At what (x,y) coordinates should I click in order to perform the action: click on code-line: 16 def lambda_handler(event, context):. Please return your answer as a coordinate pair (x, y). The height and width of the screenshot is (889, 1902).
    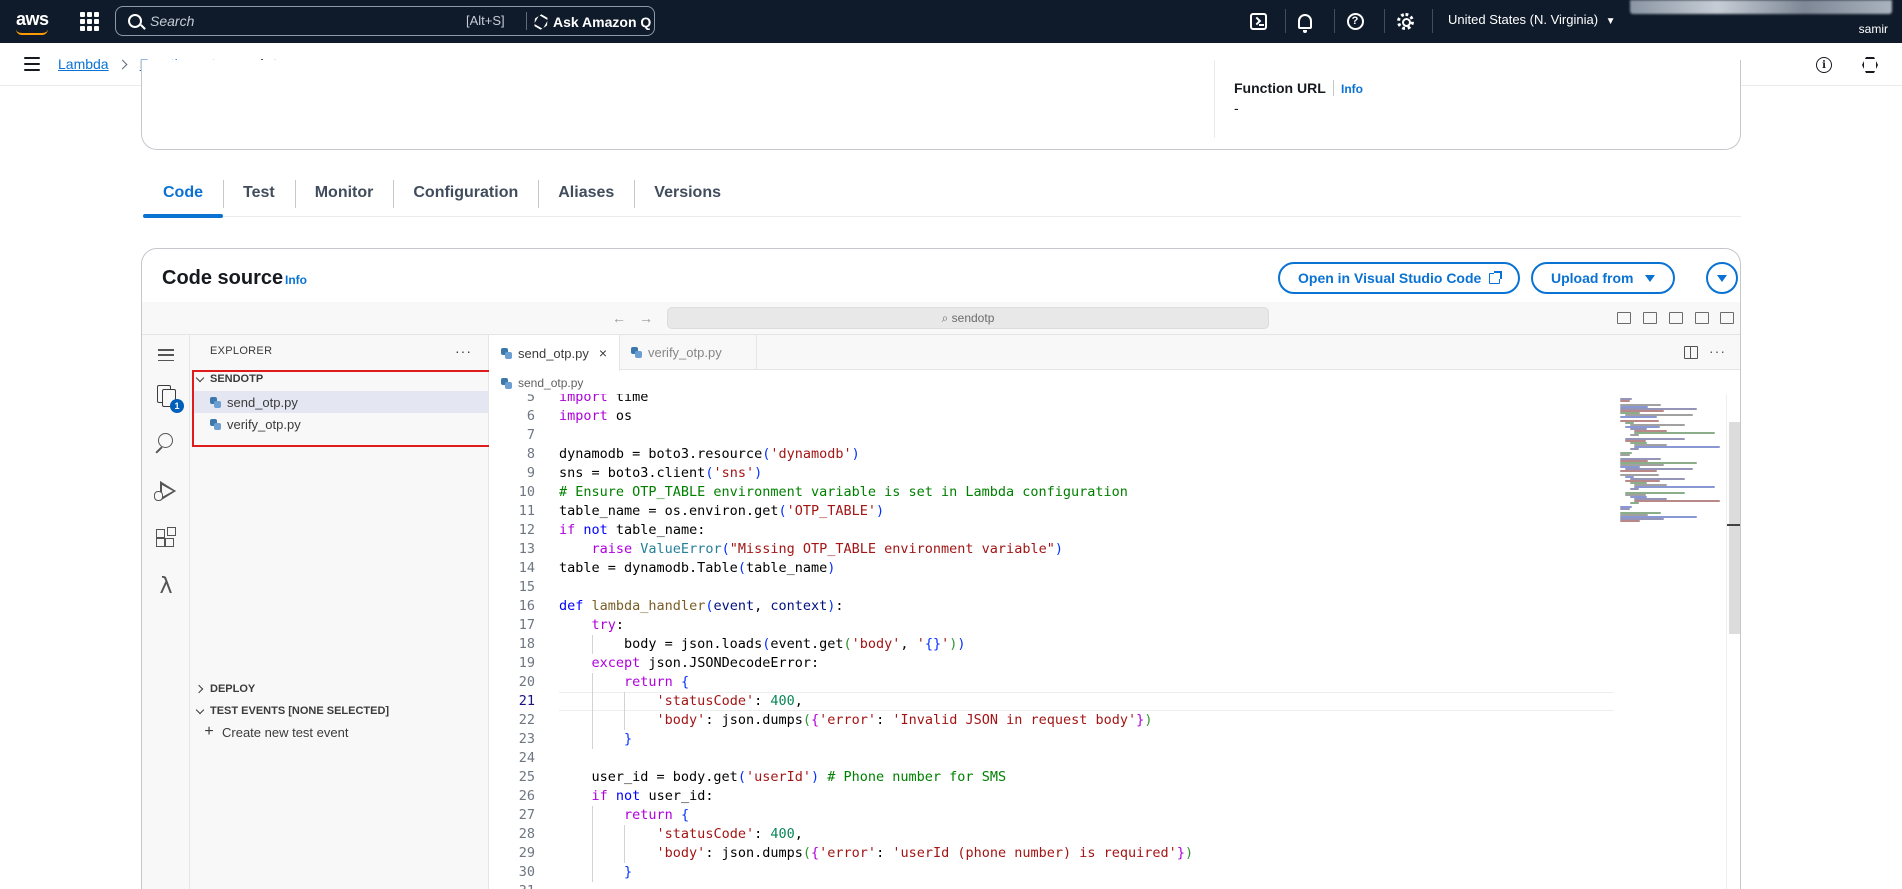
    Looking at the image, I should click on (1051, 606).